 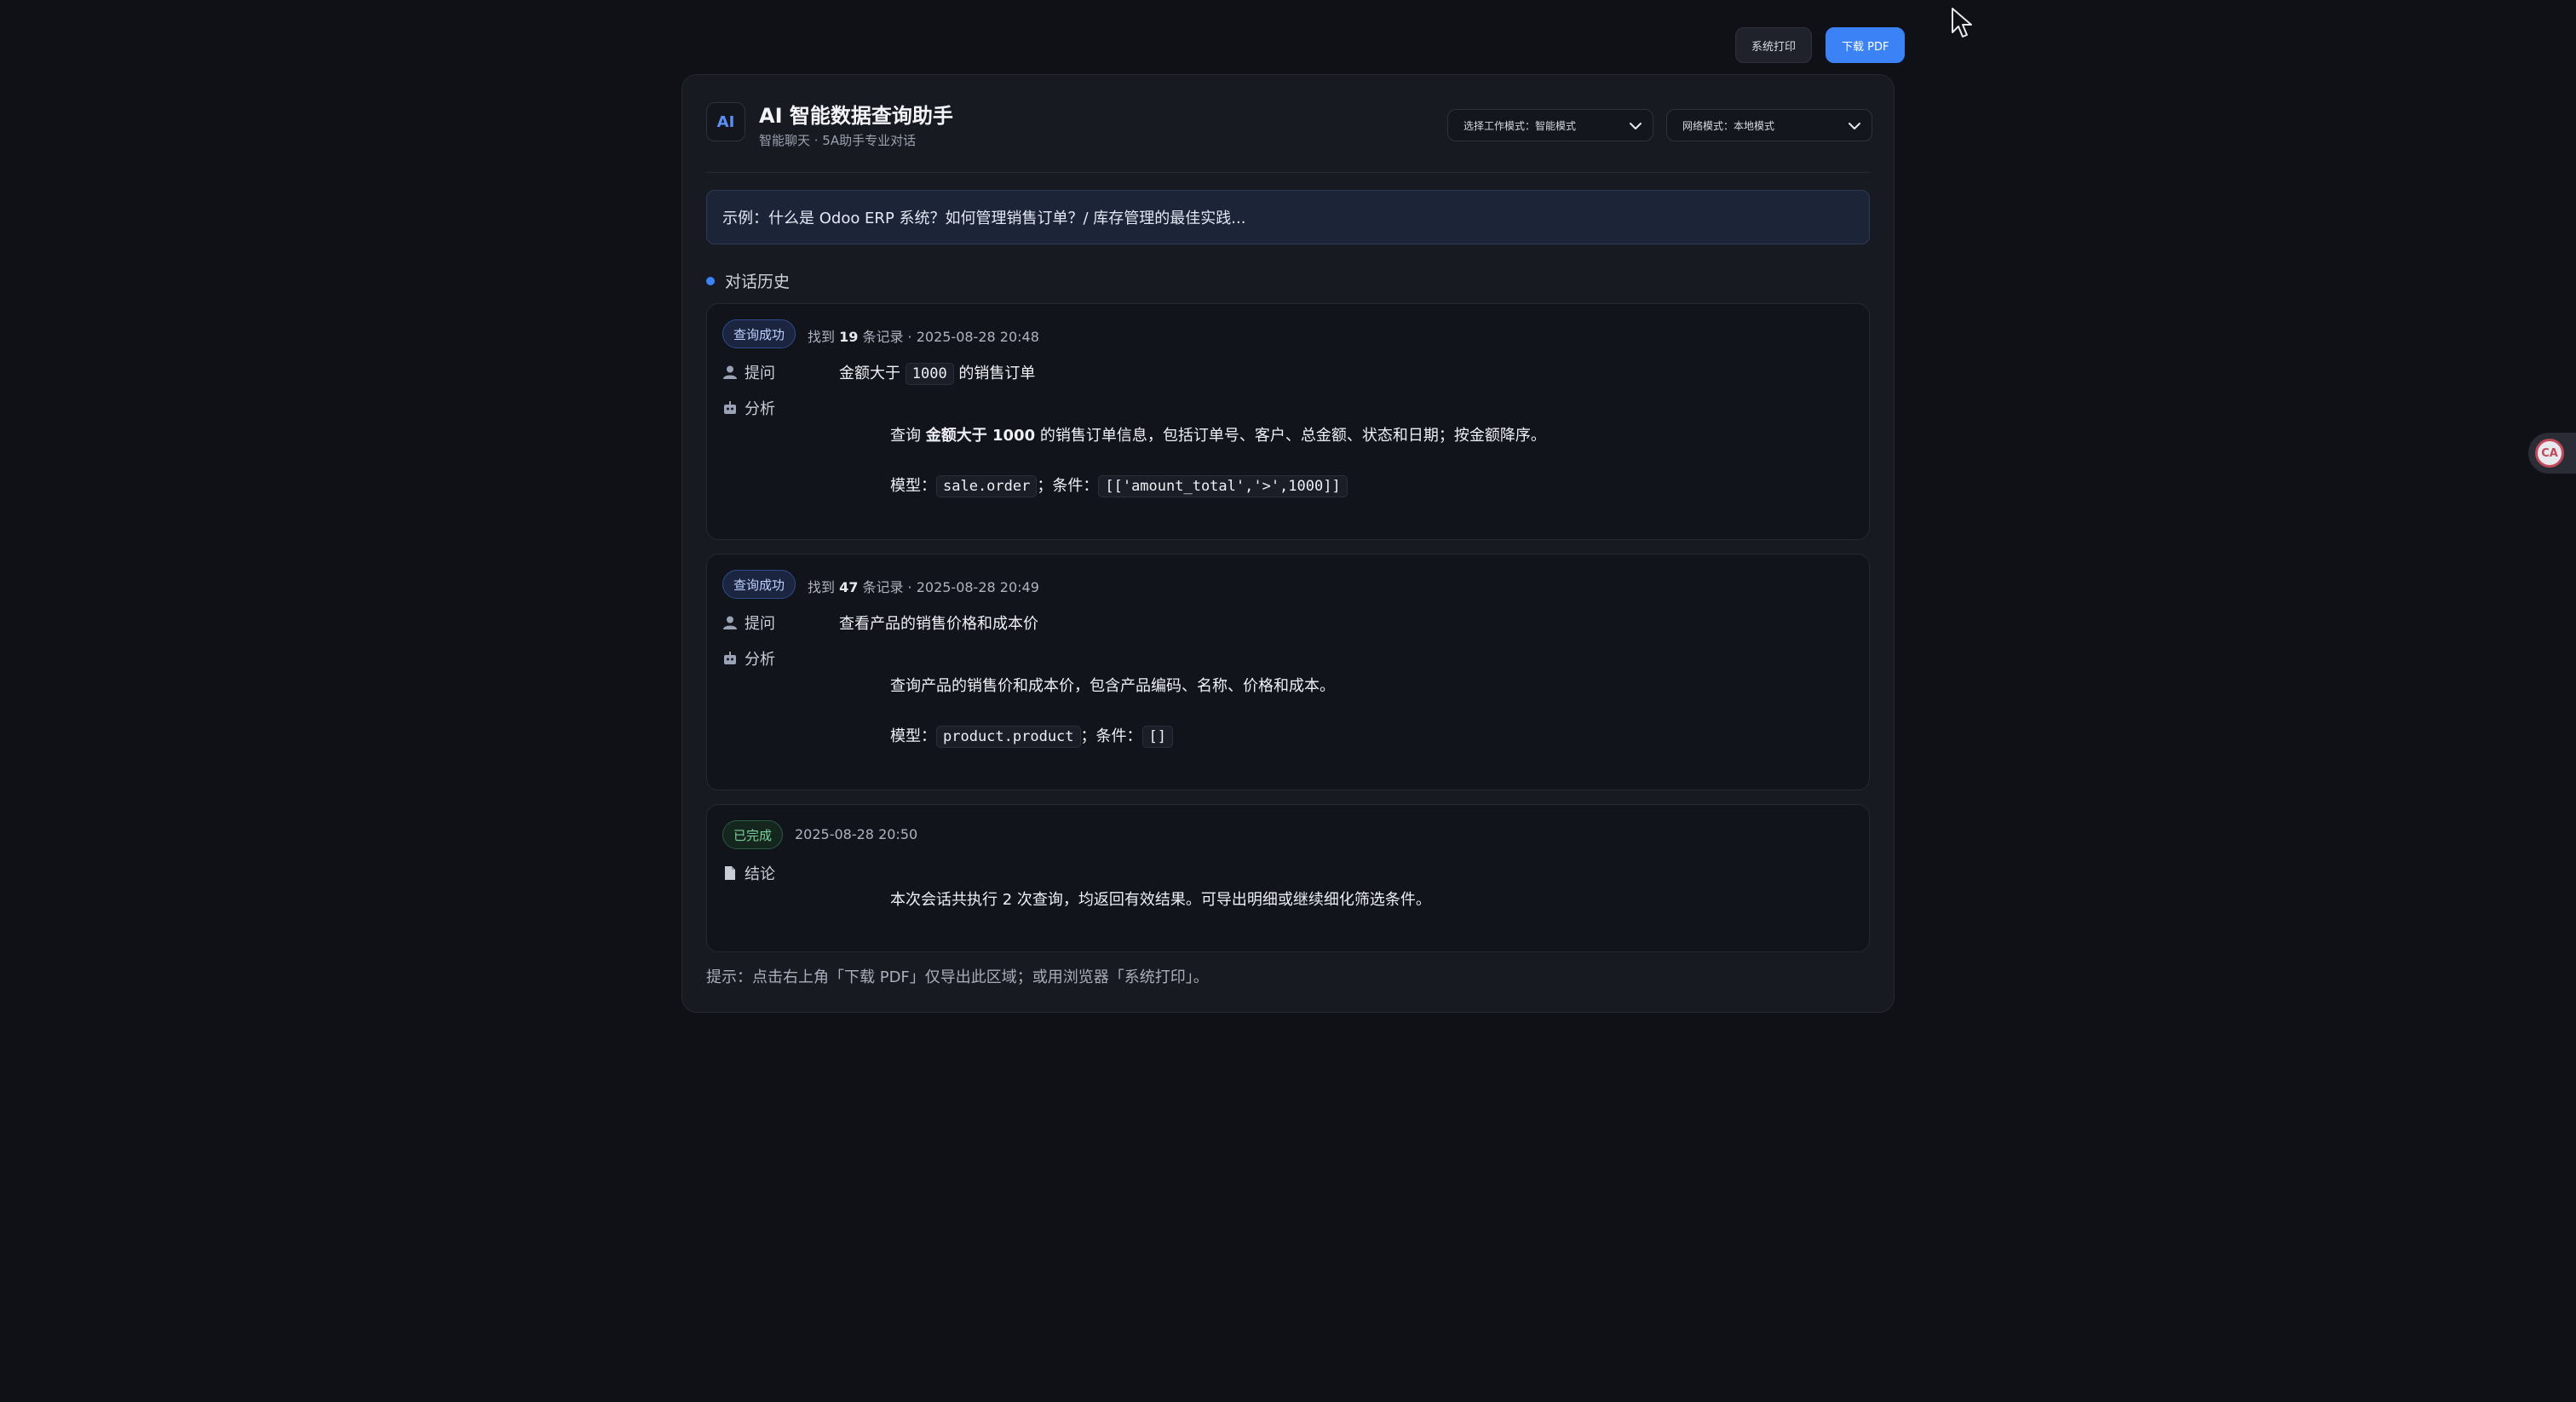 I want to click on analysis-text: 查询产品的销售价和成本价，包含产品编码、名称、价格和成本。, so click(x=1112, y=686).